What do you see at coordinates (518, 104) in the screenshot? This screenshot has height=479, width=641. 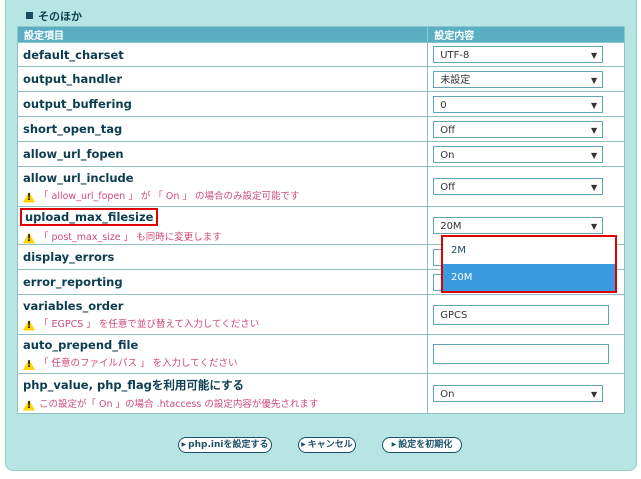 I see `output-buffering-select: 0 ▼` at bounding box center [518, 104].